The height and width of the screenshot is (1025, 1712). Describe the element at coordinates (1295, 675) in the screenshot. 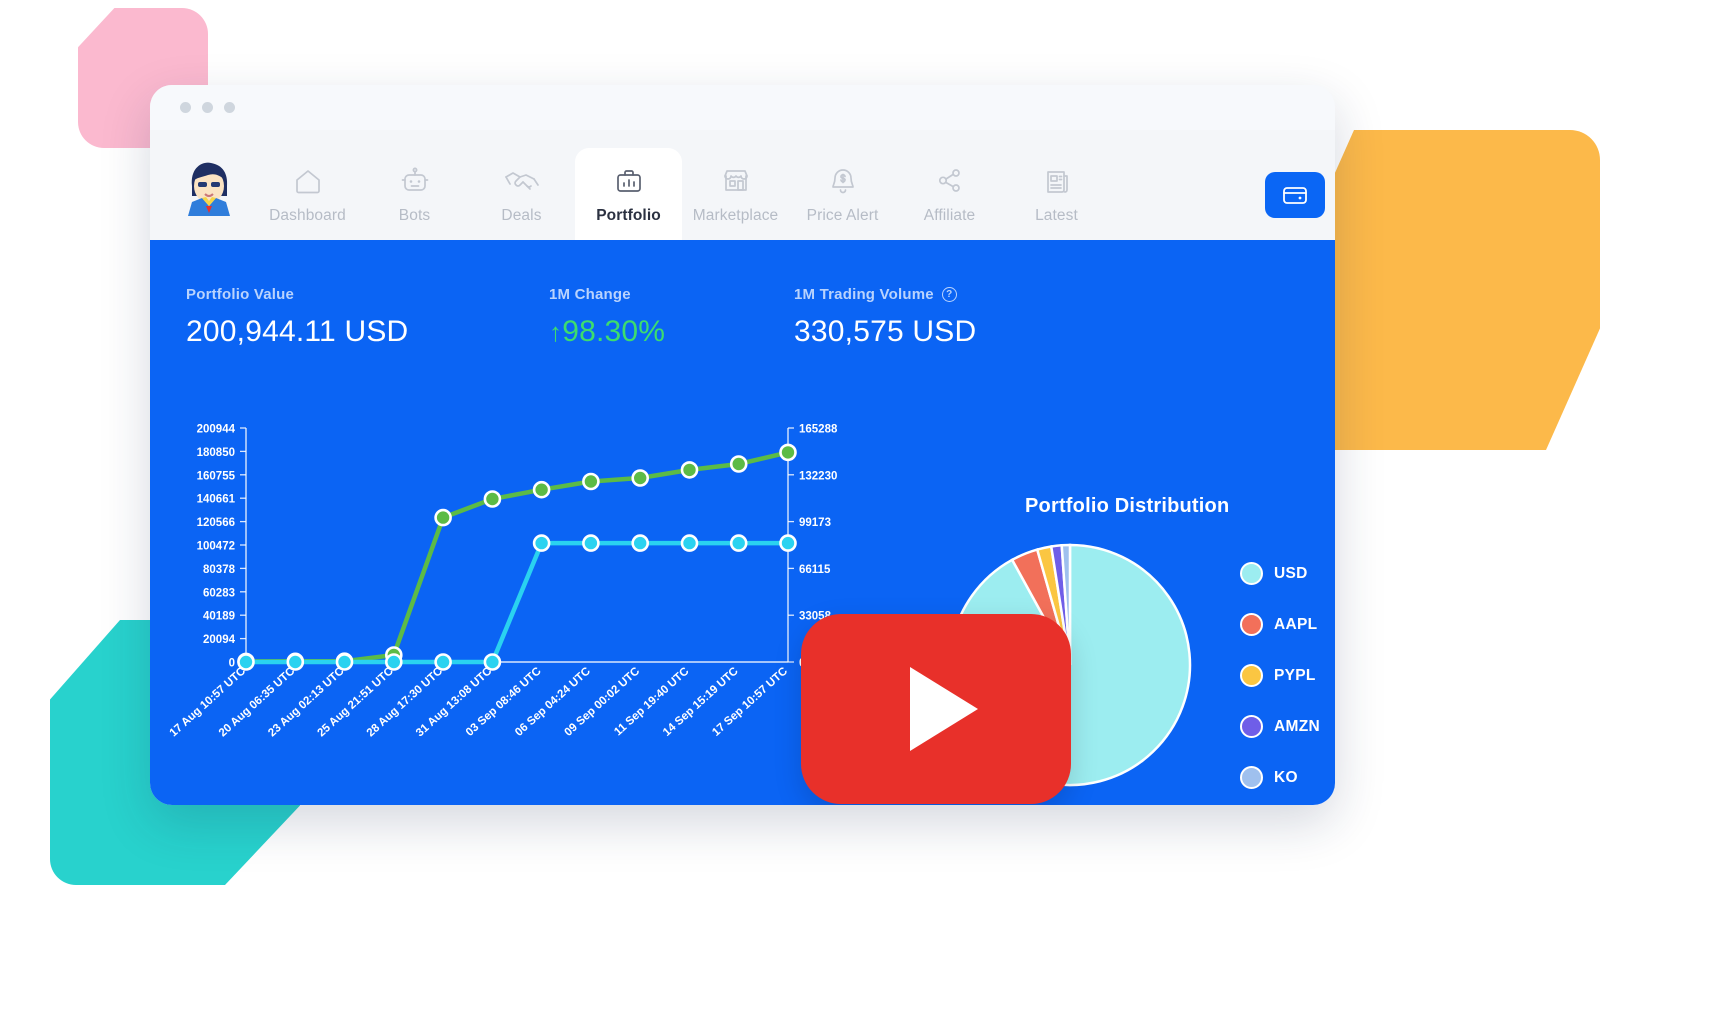

I see `legend-label: PYPL` at that location.